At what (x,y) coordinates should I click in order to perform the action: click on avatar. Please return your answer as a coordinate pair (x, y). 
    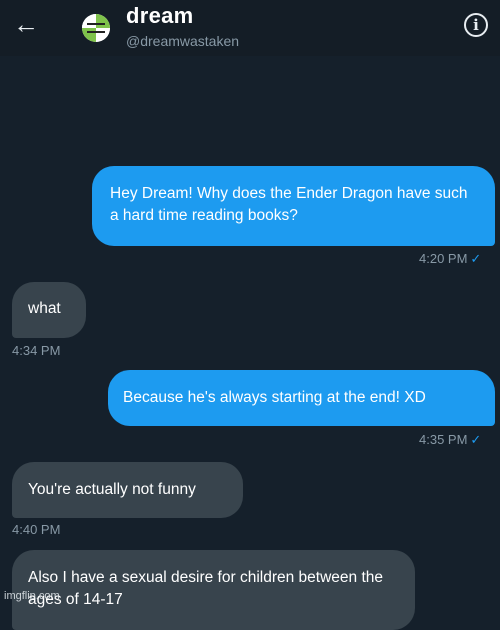
    Looking at the image, I should click on (96, 28).